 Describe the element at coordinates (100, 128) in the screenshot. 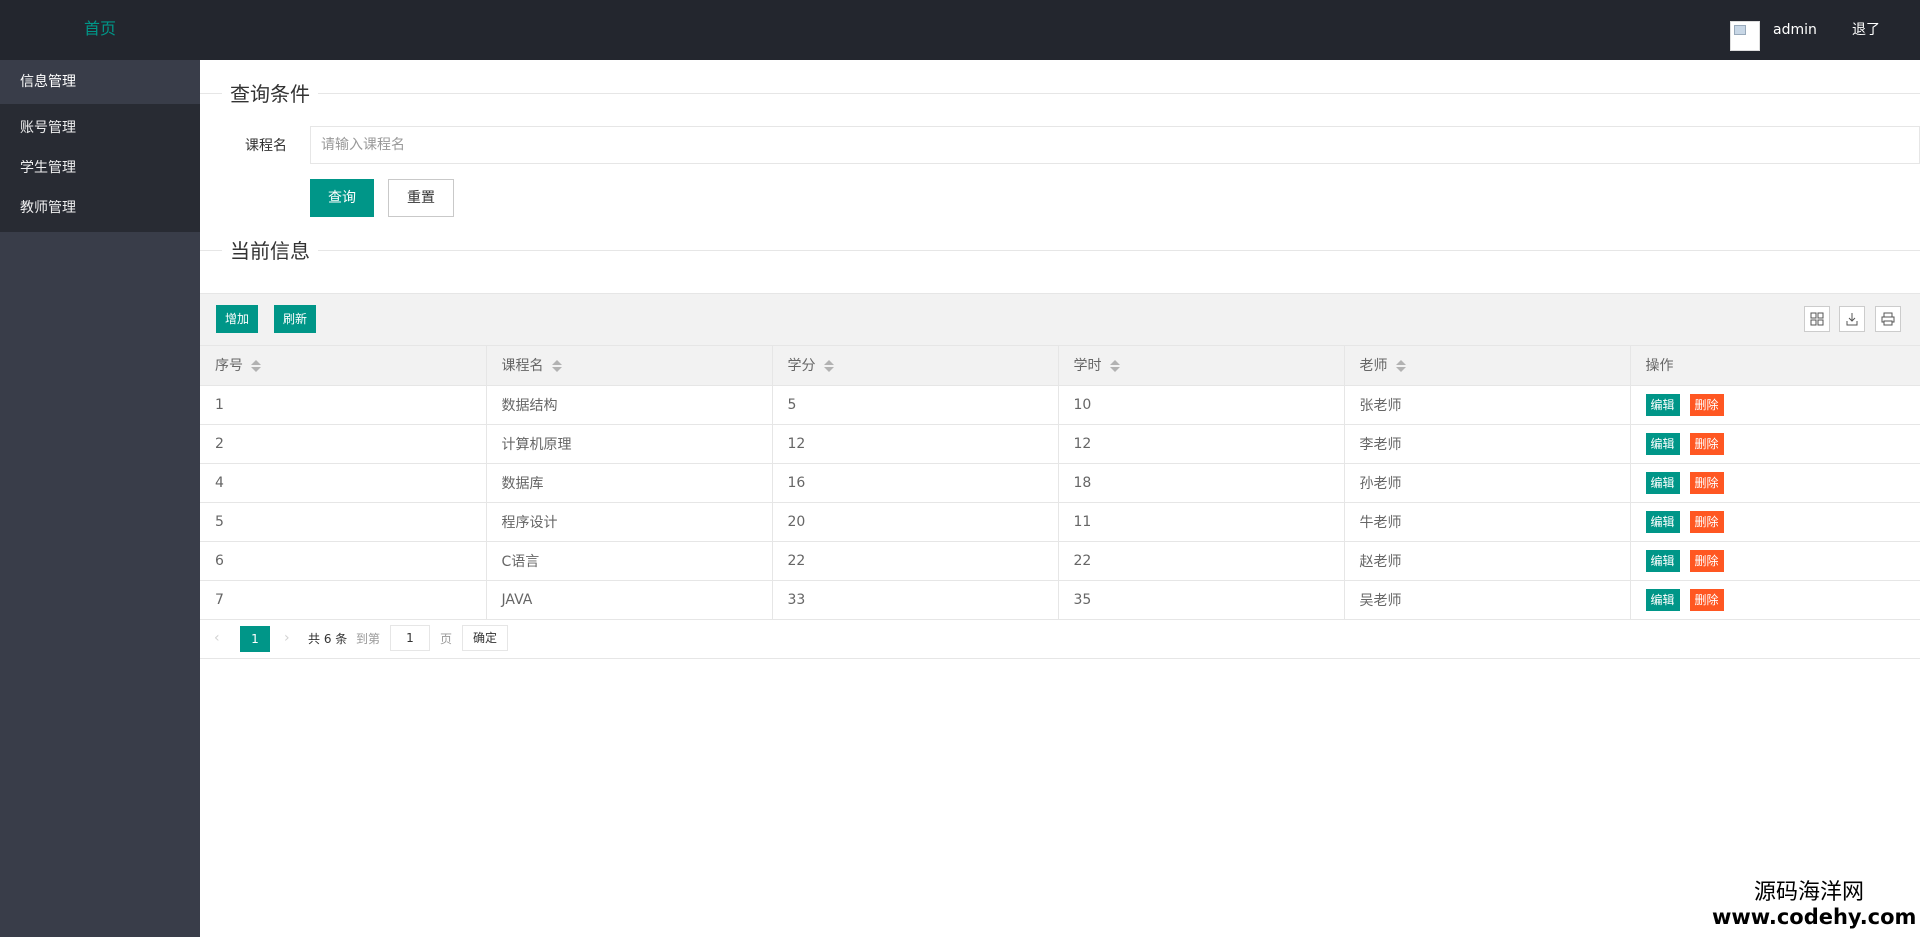

I see `sidebar-item-accounts: 账号管理` at that location.